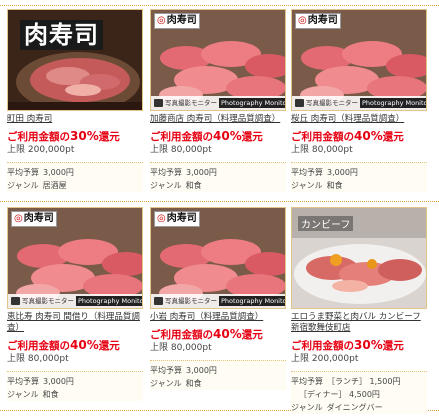 This screenshot has width=439, height=419. What do you see at coordinates (359, 323) in the screenshot?
I see `restaurant-name-link: エロうま野菜と肉バル カンビーフ 新宿歌舞伎町店` at bounding box center [359, 323].